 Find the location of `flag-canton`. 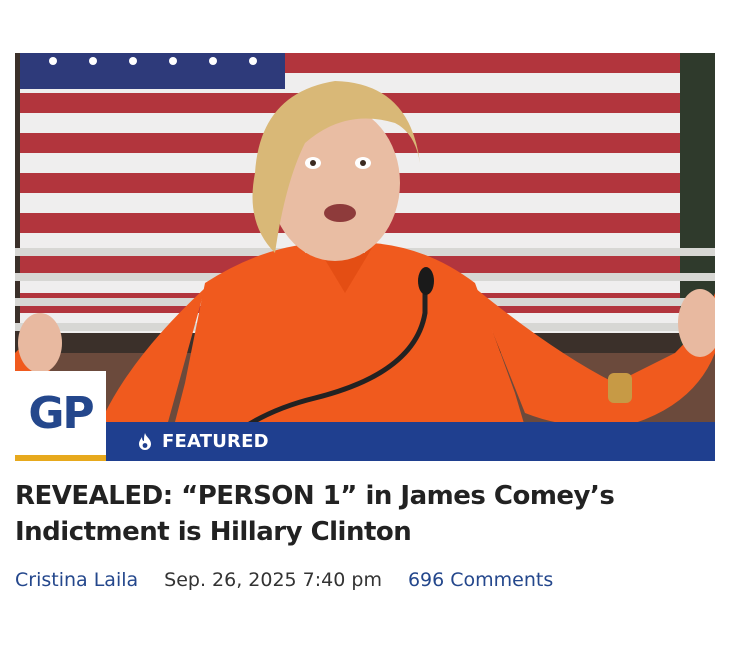

flag-canton is located at coordinates (152, 71).